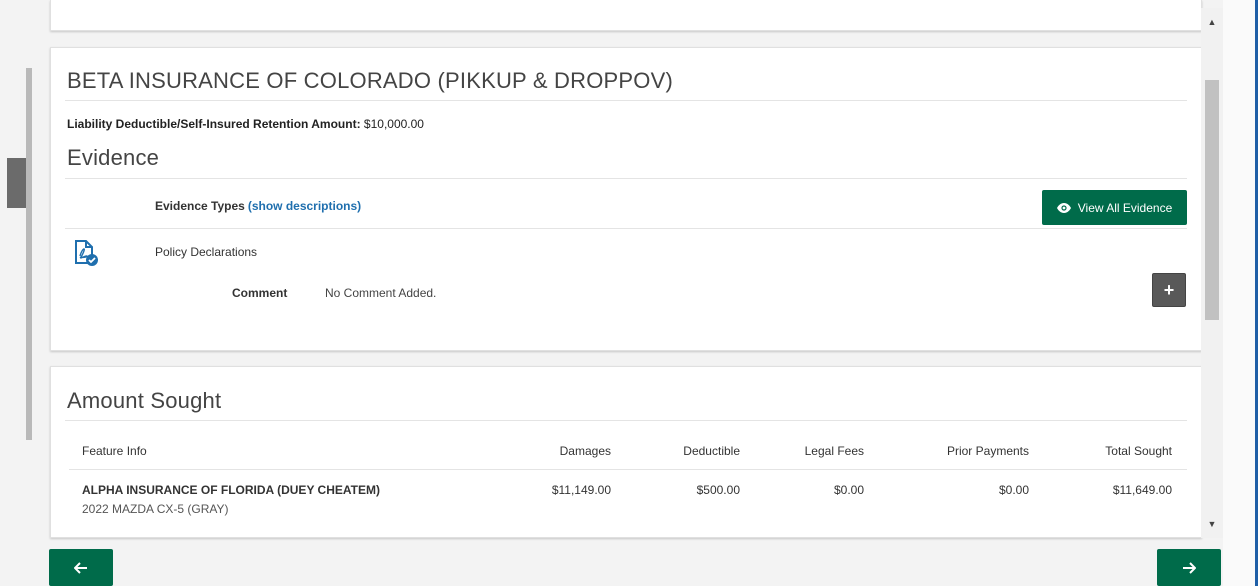  I want to click on view-all-evidence-button: View All Evidence, so click(1114, 207).